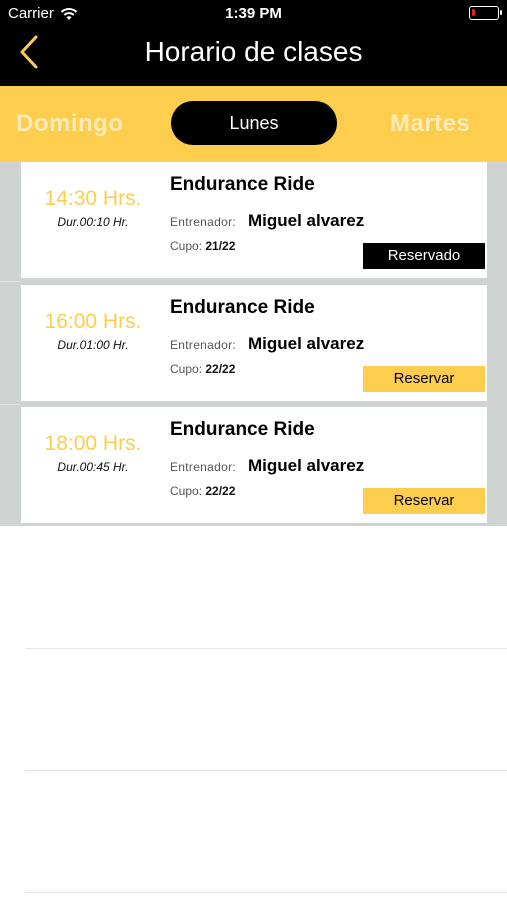 Image resolution: width=507 pixels, height=900 pixels. I want to click on day-prev: Domingo, so click(69, 124).